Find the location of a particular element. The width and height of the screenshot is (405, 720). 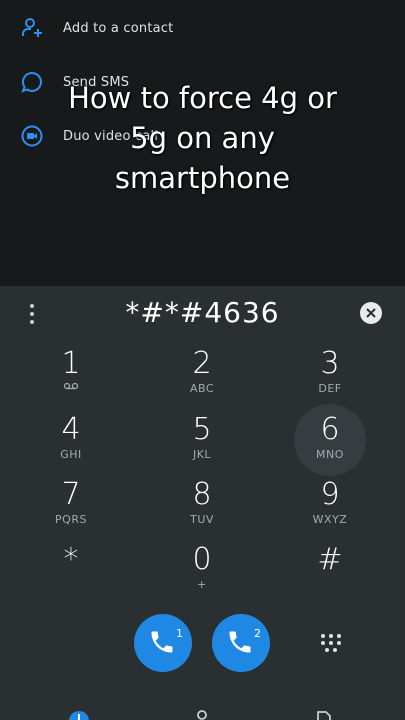

key-digit: 0 is located at coordinates (202, 559).